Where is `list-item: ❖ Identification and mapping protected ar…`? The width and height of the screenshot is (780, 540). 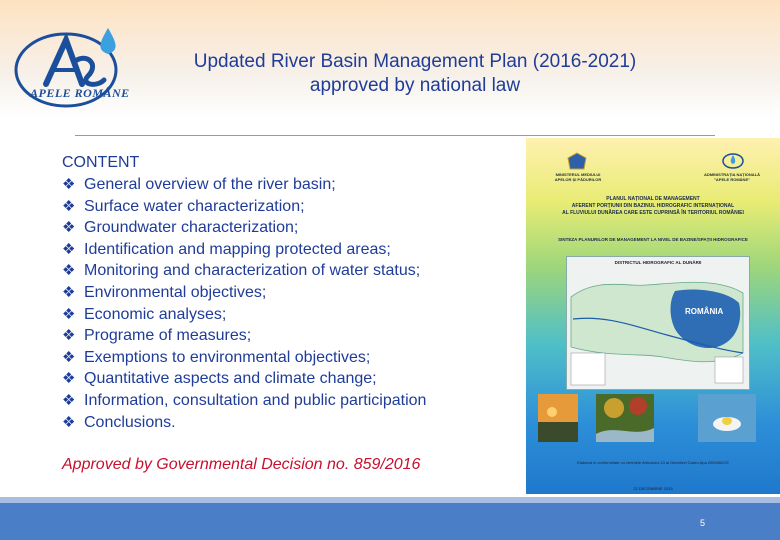 list-item: ❖ Identification and mapping protected ar… is located at coordinates (289, 250).